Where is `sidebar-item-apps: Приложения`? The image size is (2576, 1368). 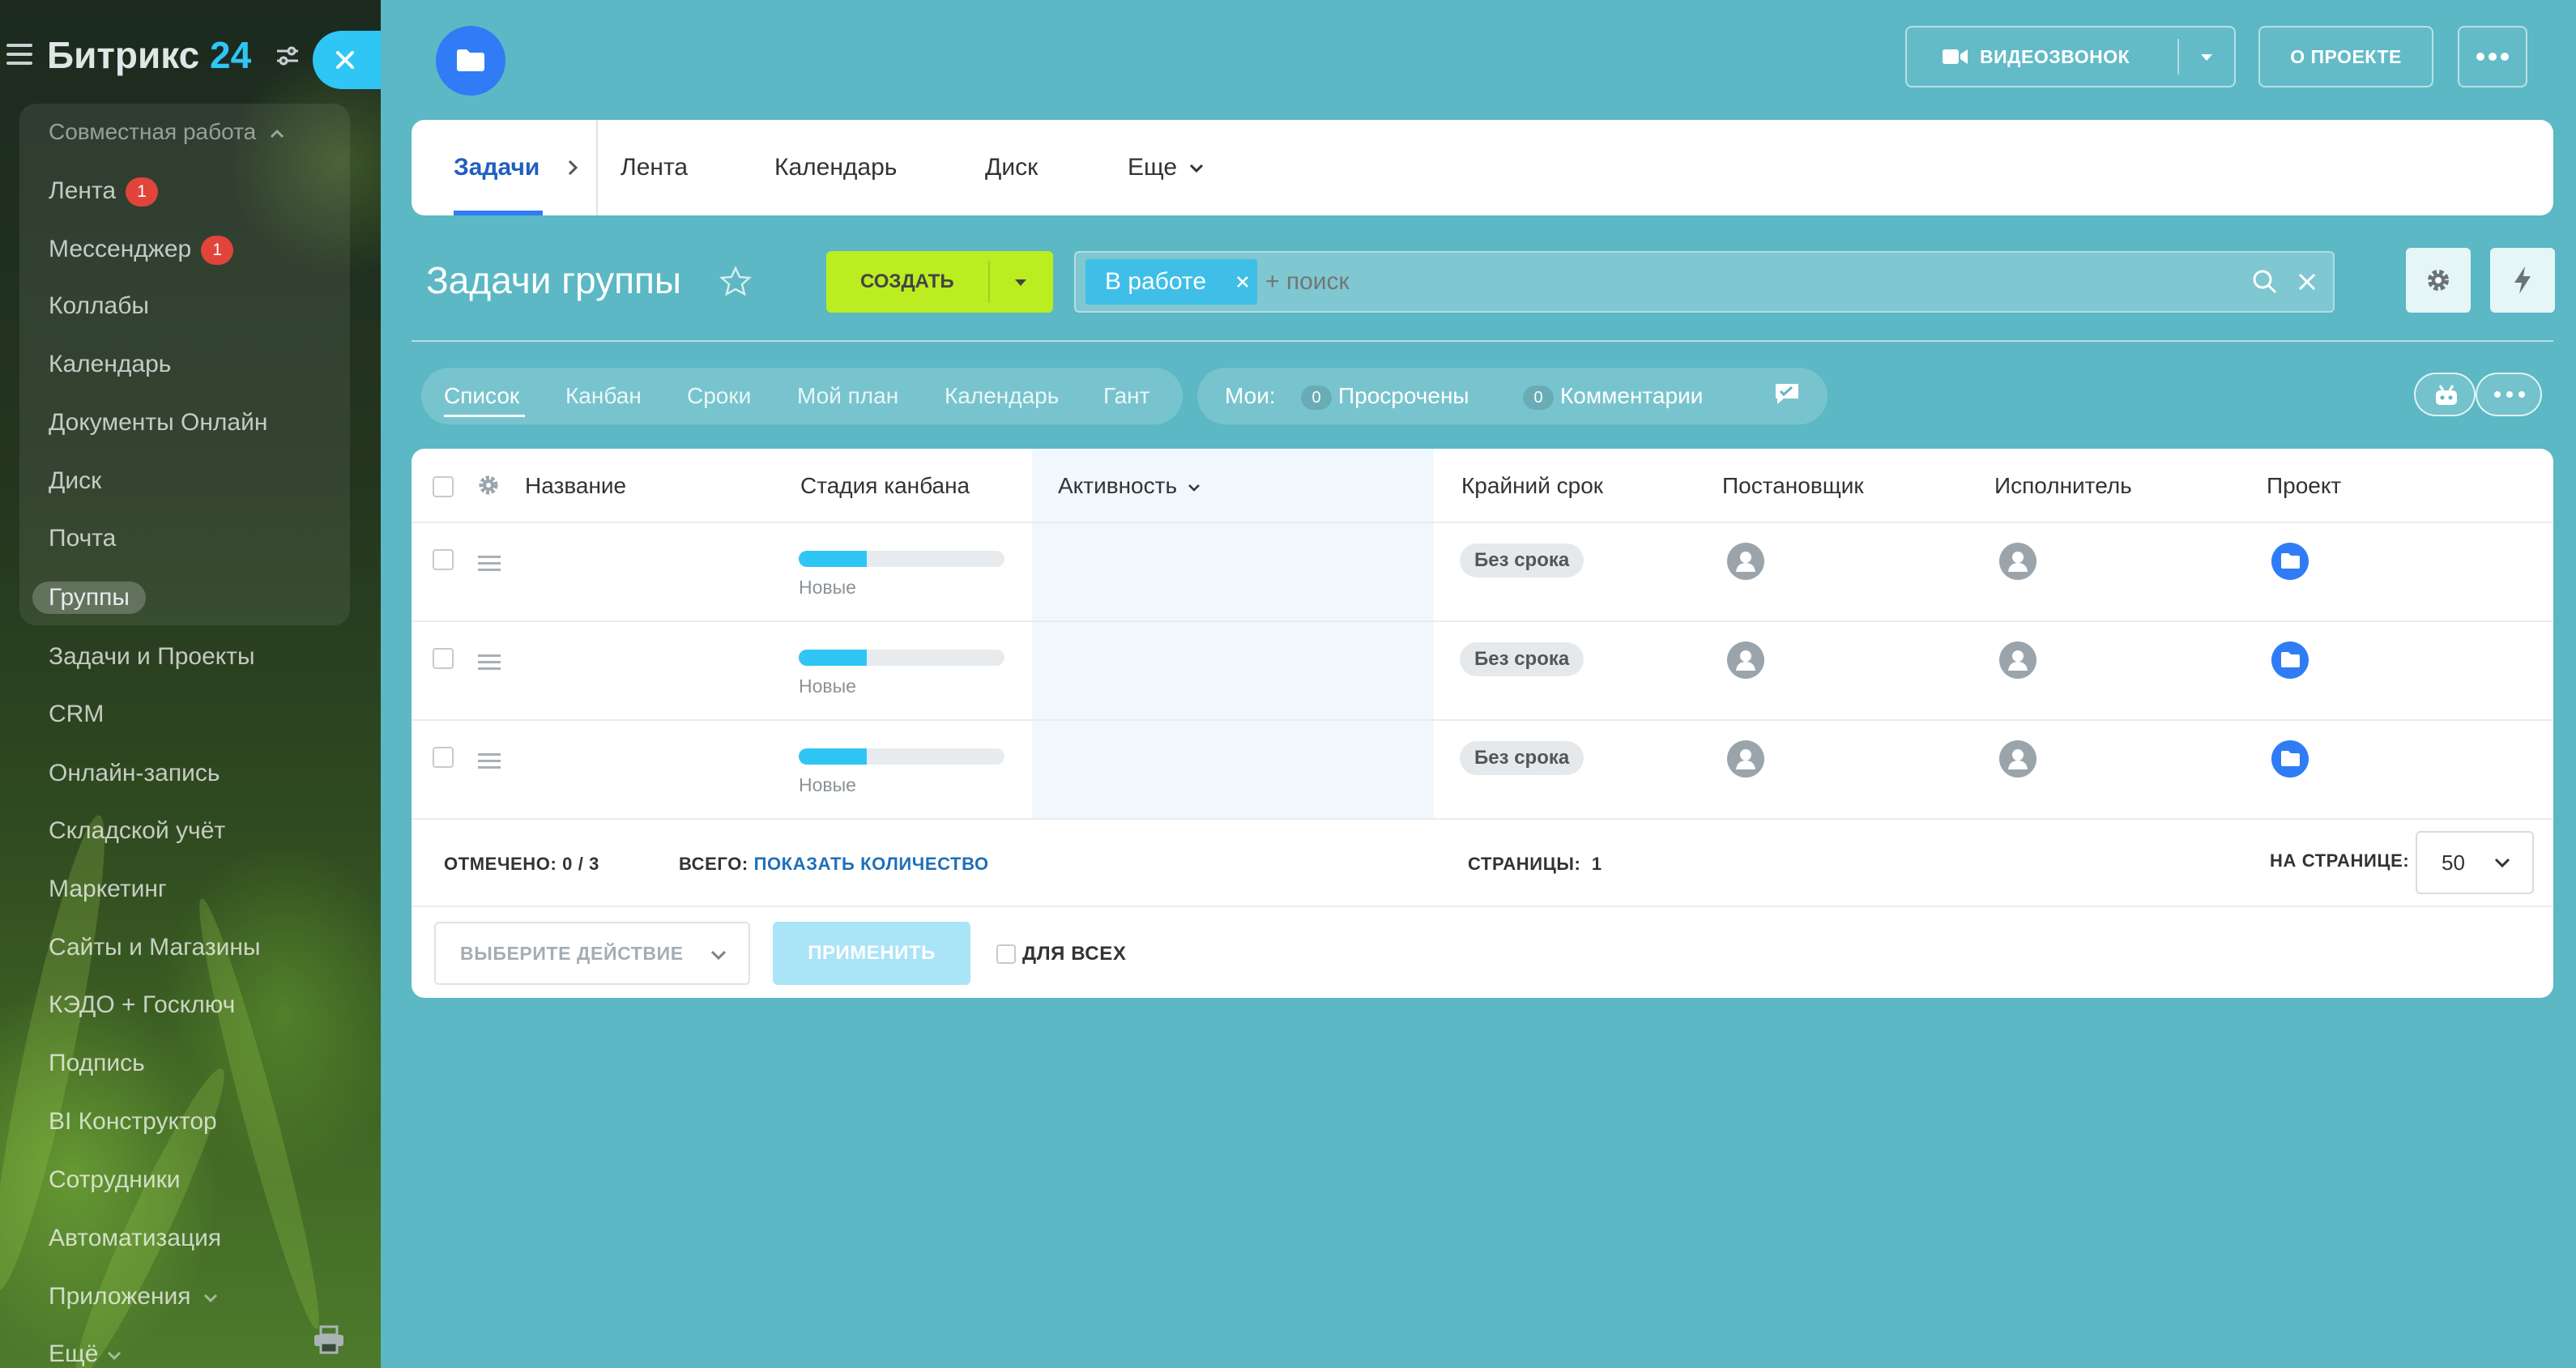 sidebar-item-apps: Приложения is located at coordinates (134, 1297).